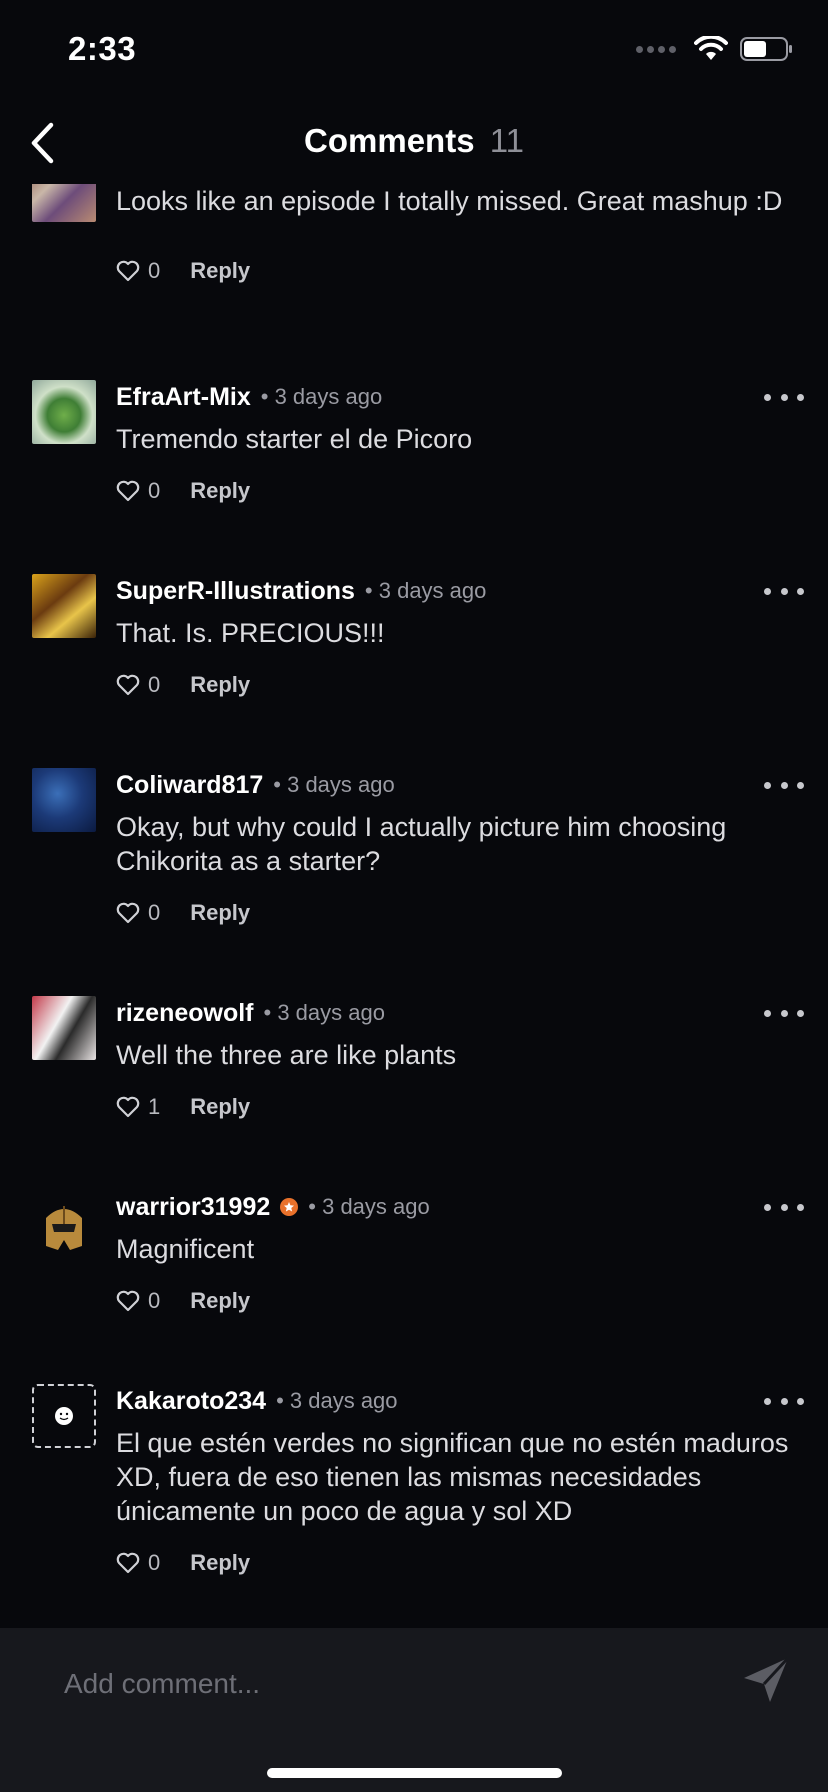 This screenshot has width=828, height=1792. I want to click on author-name: SuperR-Illustrations, so click(235, 591).